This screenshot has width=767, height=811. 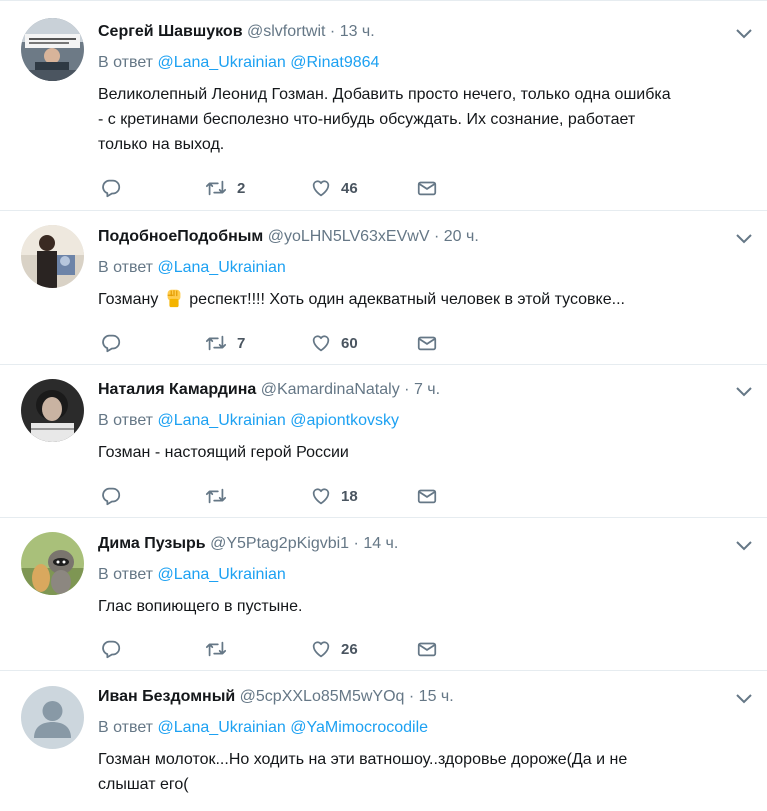 I want to click on tweet-header: Дима Пузырь @Y5Ptag2pKigvbi1 · 14 ч., so click(x=412, y=544).